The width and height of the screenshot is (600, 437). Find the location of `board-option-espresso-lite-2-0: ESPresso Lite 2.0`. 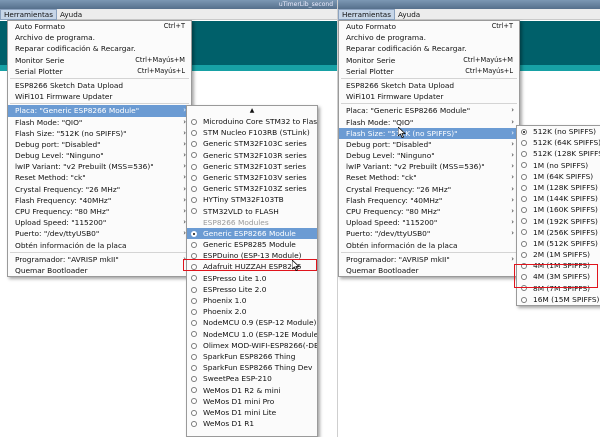

board-option-espresso-lite-2-0: ESPresso Lite 2.0 is located at coordinates (252, 289).